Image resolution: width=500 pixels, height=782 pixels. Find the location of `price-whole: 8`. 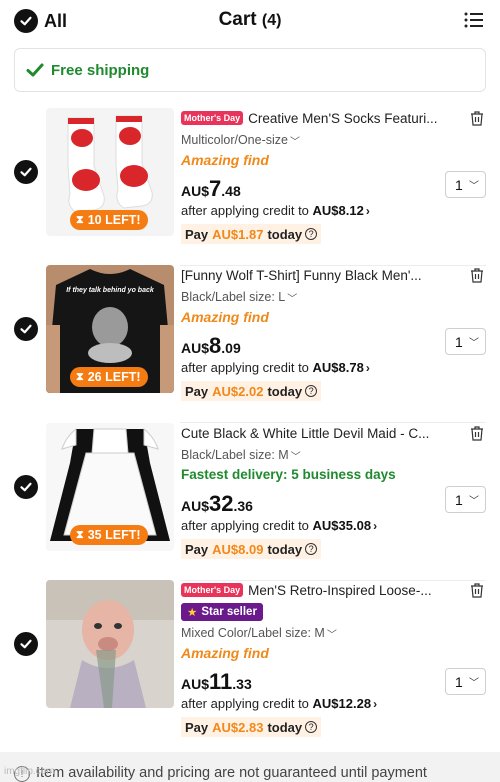

price-whole: 8 is located at coordinates (215, 345).